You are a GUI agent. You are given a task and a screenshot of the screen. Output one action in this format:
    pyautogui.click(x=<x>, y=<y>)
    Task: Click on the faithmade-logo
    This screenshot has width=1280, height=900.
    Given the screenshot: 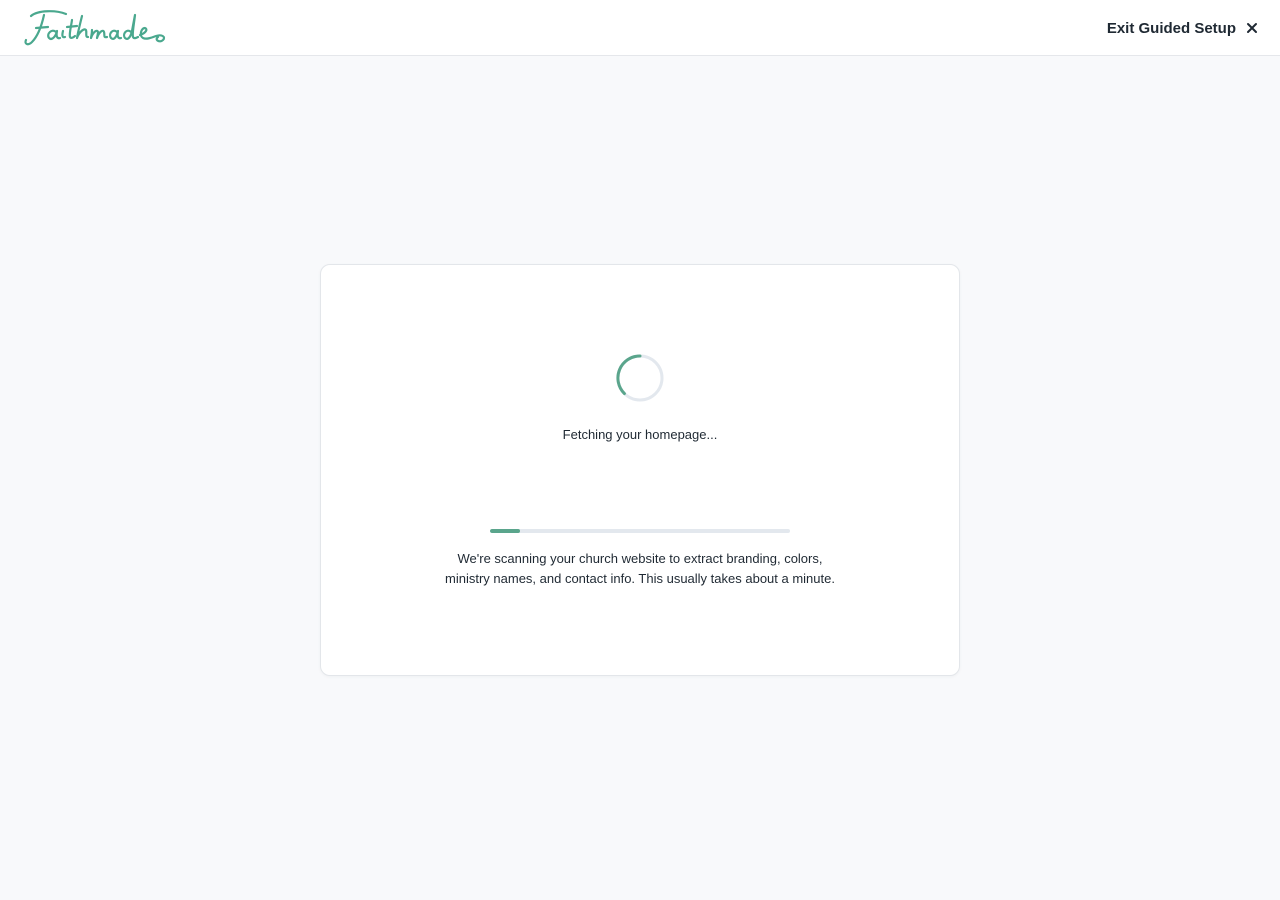 What is the action you would take?
    pyautogui.click(x=95, y=27)
    